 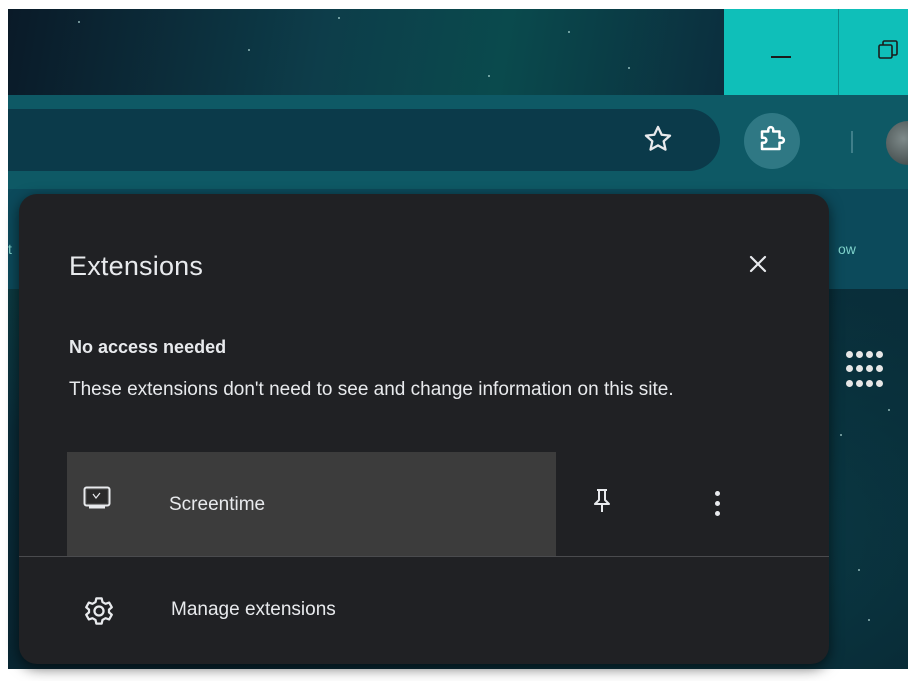 I want to click on minimize-icon, so click(x=781, y=52).